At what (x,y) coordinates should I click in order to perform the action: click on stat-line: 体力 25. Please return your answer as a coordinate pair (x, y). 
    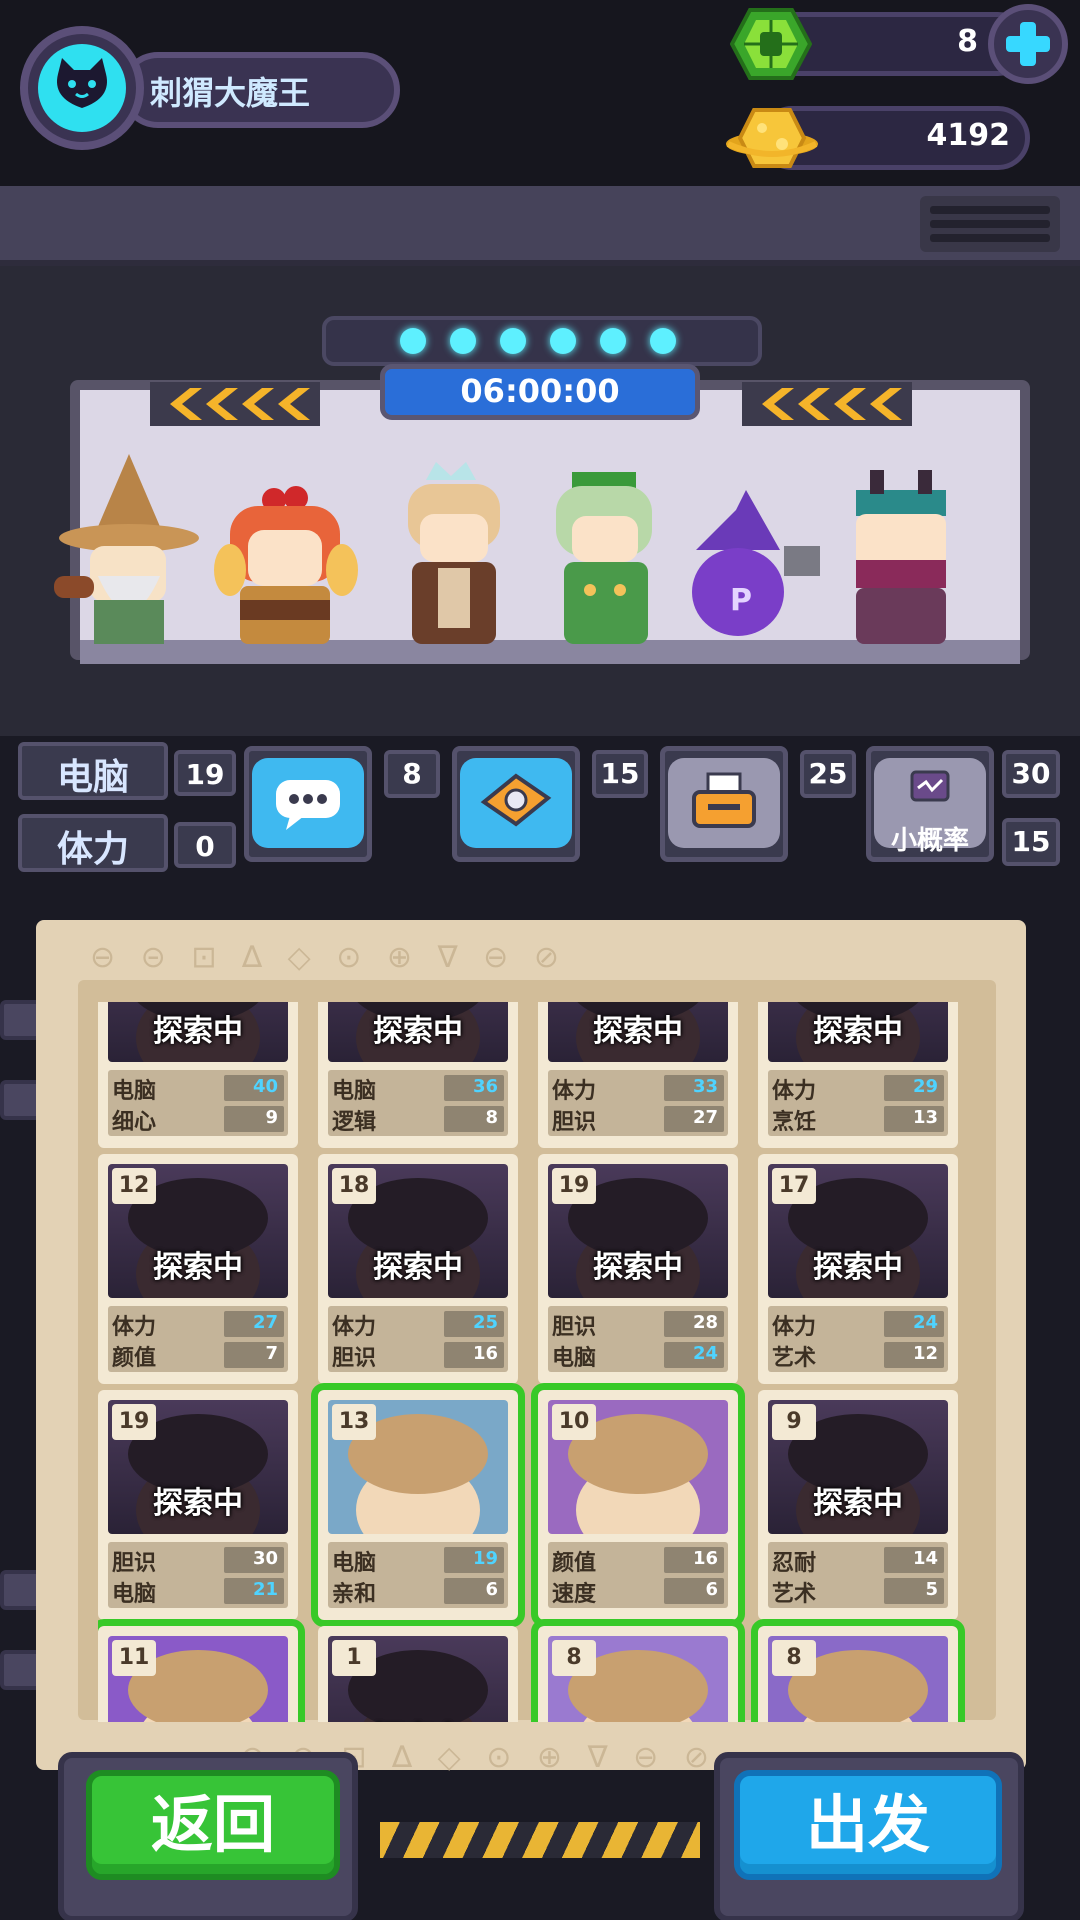
    Looking at the image, I should click on (418, 1324).